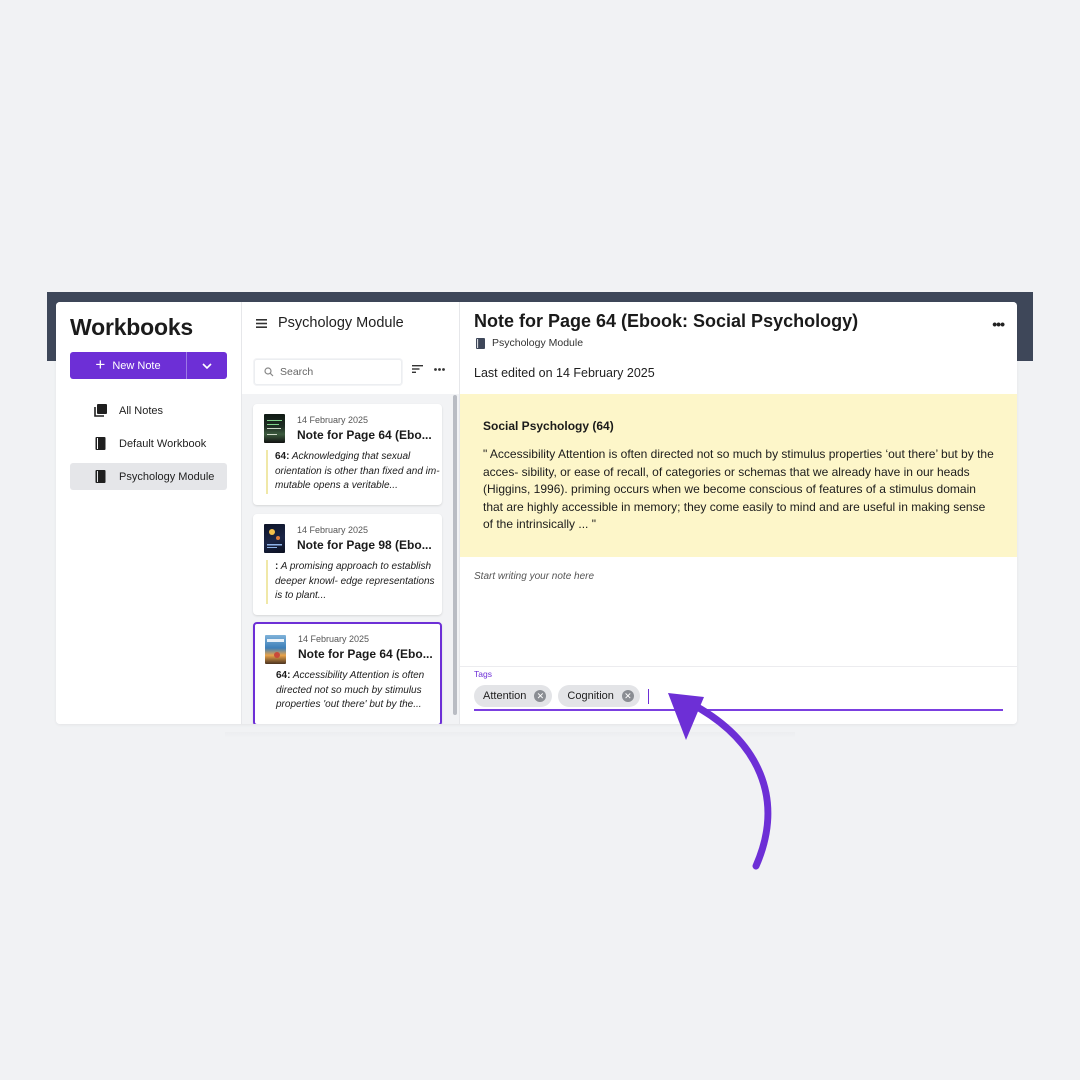 The image size is (1080, 1080). I want to click on tag-label: Attention, so click(505, 696).